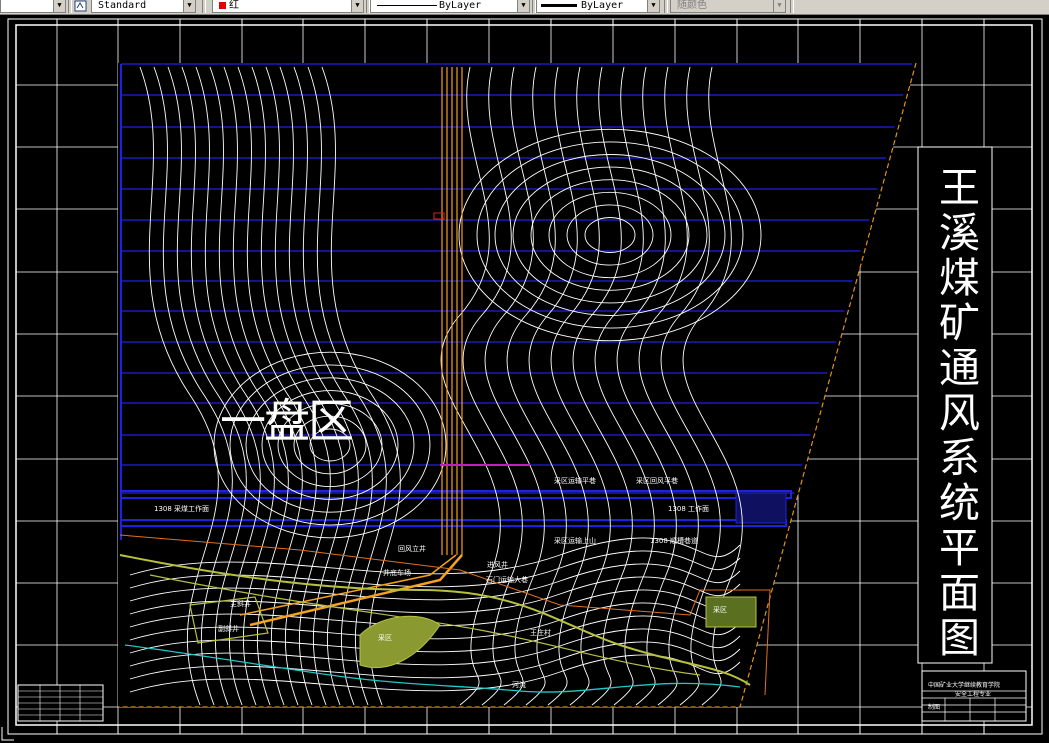 This screenshot has width=1049, height=743. Describe the element at coordinates (240, 604) in the screenshot. I see `shaft-label-3: 主斜井` at that location.